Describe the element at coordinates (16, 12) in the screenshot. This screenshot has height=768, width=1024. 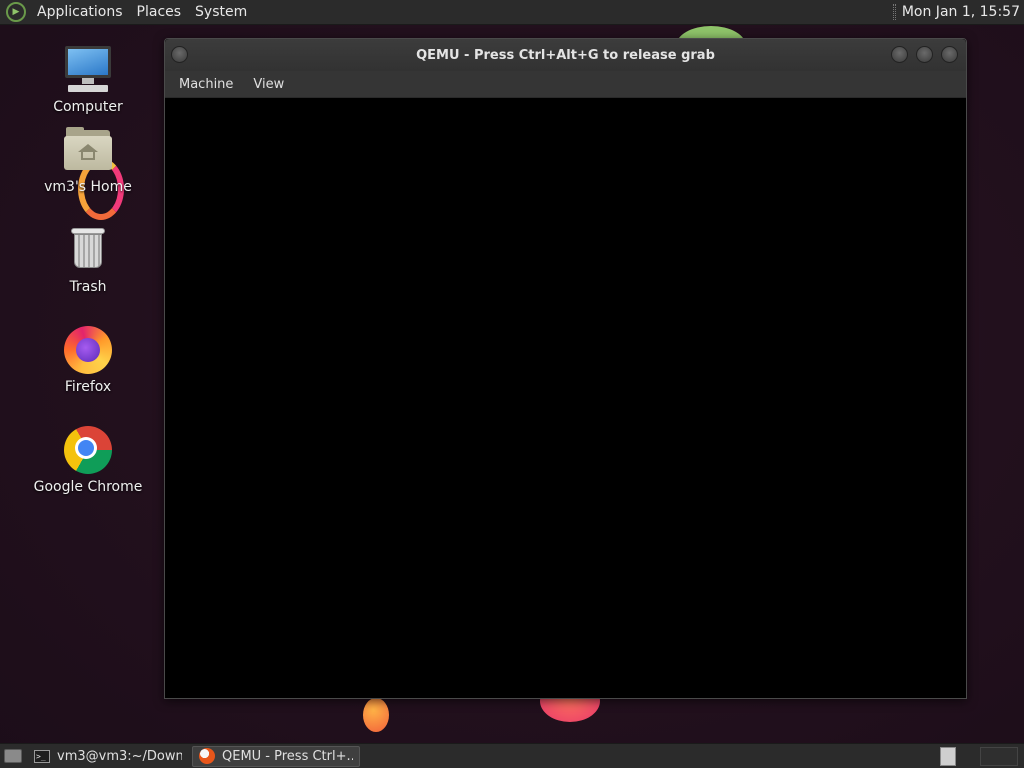
I see `mate-menu-icon: ▶` at that location.